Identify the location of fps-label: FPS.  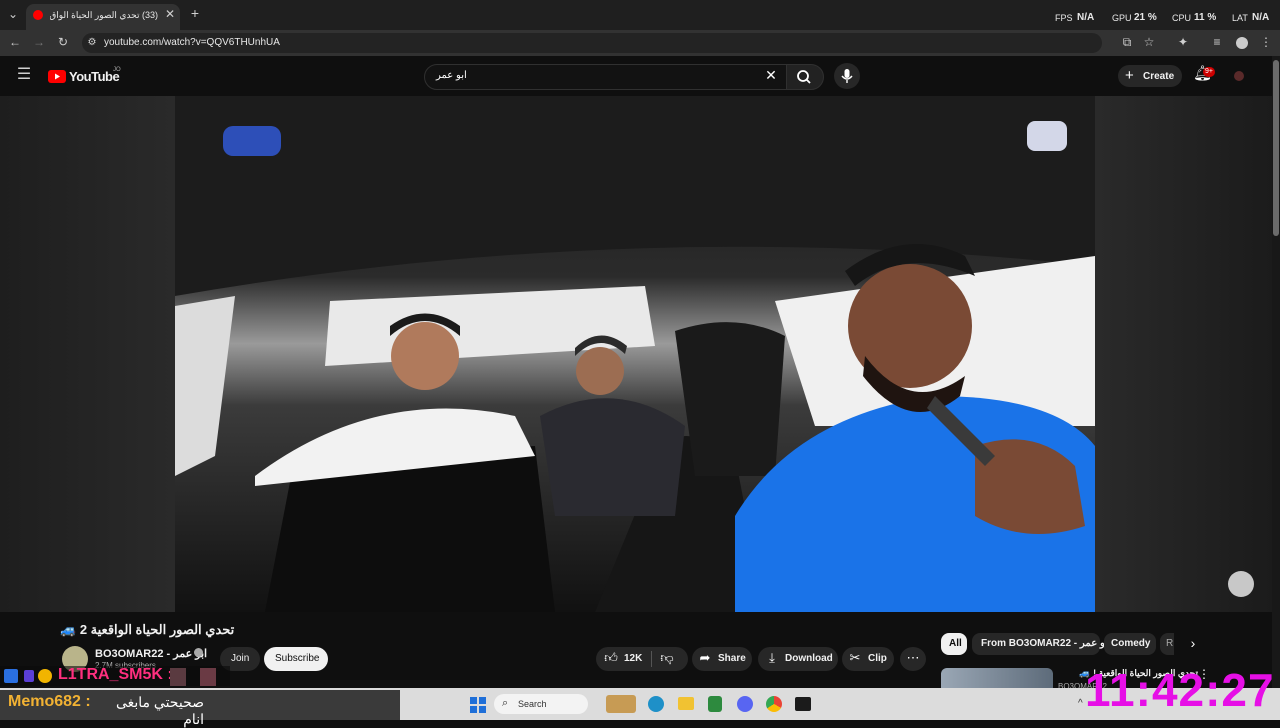
(1064, 18).